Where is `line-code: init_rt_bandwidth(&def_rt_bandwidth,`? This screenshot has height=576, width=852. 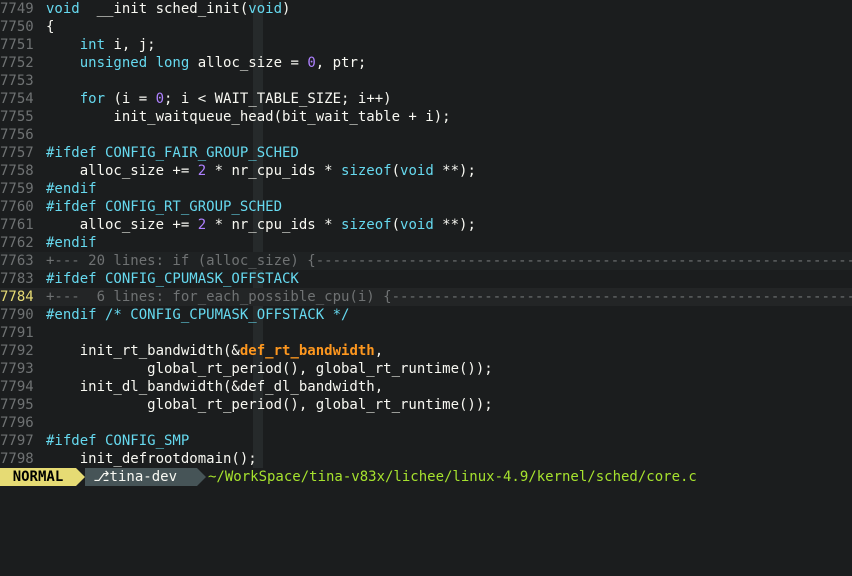 line-code: init_rt_bandwidth(&def_rt_bandwidth, is located at coordinates (214, 351).